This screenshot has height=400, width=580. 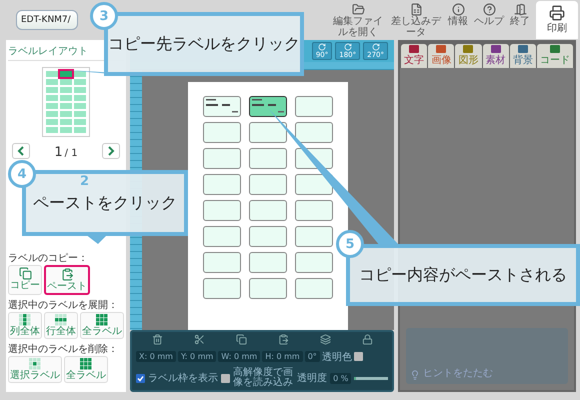 I want to click on info-icon, so click(x=458, y=9).